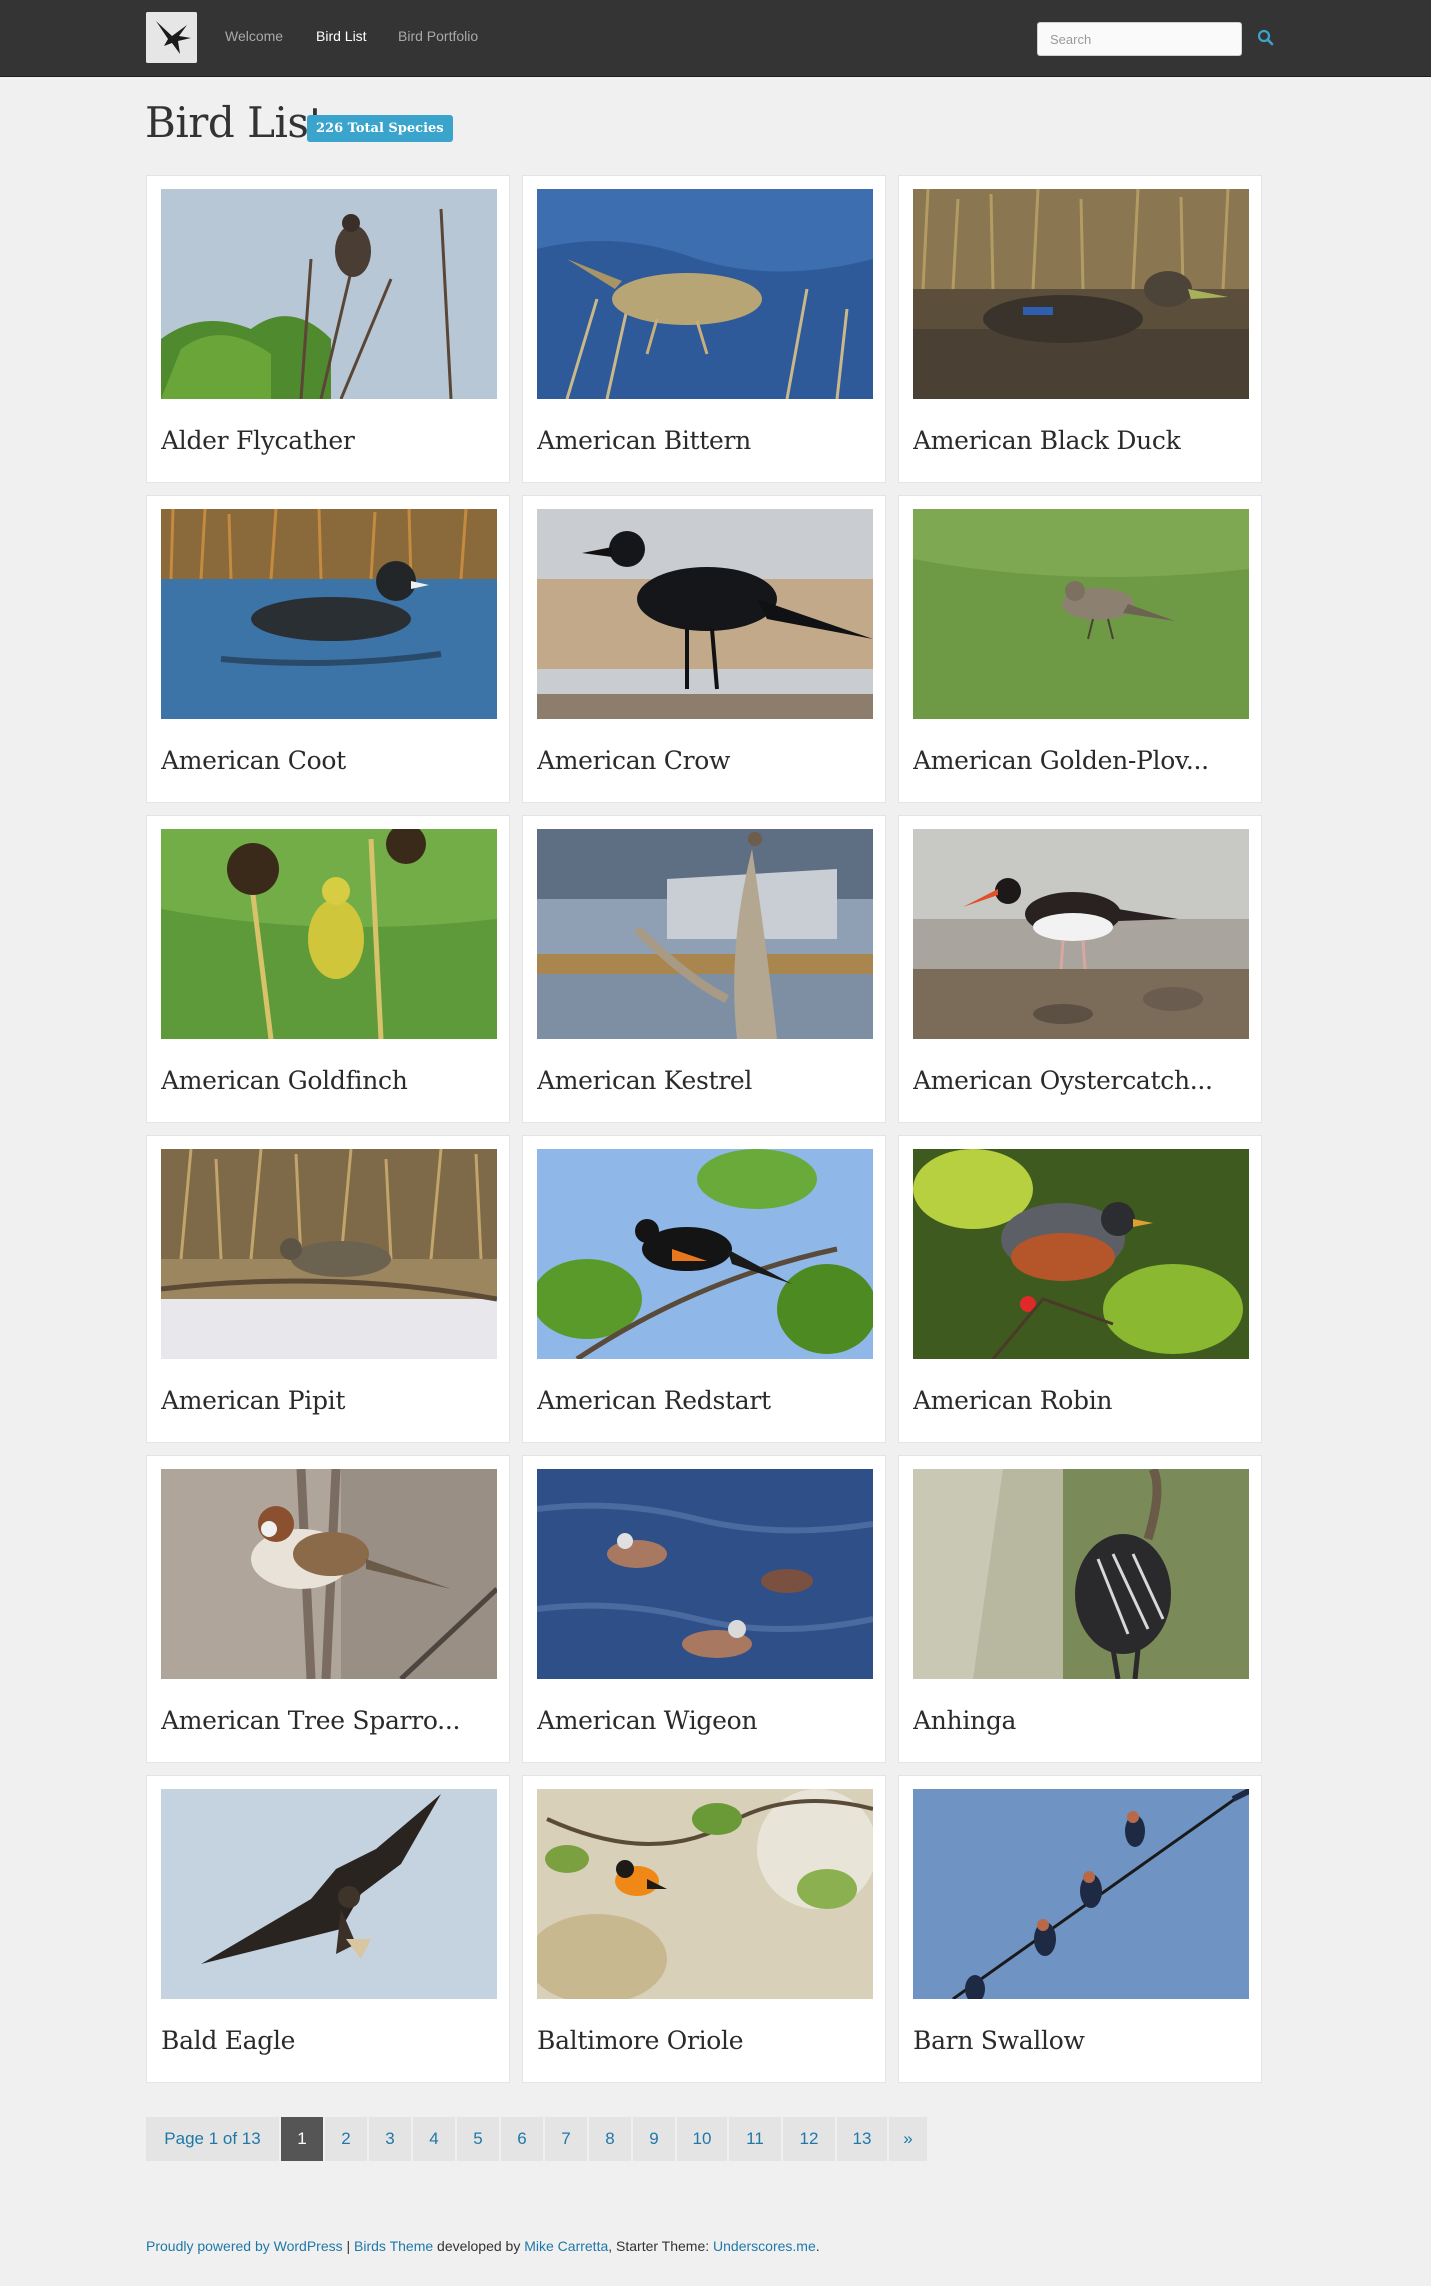 This screenshot has height=2286, width=1431. I want to click on page-link-13: 13, so click(862, 2139).